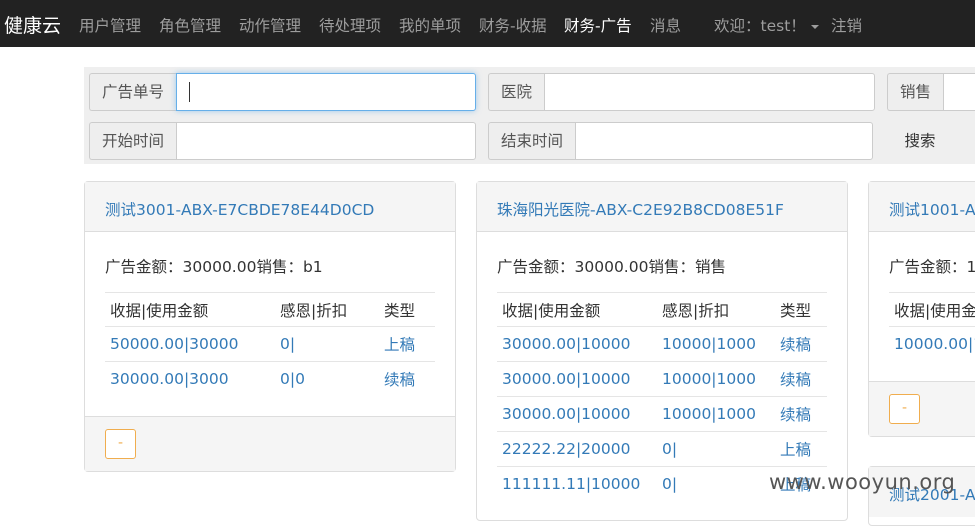 The height and width of the screenshot is (526, 975). What do you see at coordinates (190, 344) in the screenshot?
I see `table-cell-link: 50000.00|30000` at bounding box center [190, 344].